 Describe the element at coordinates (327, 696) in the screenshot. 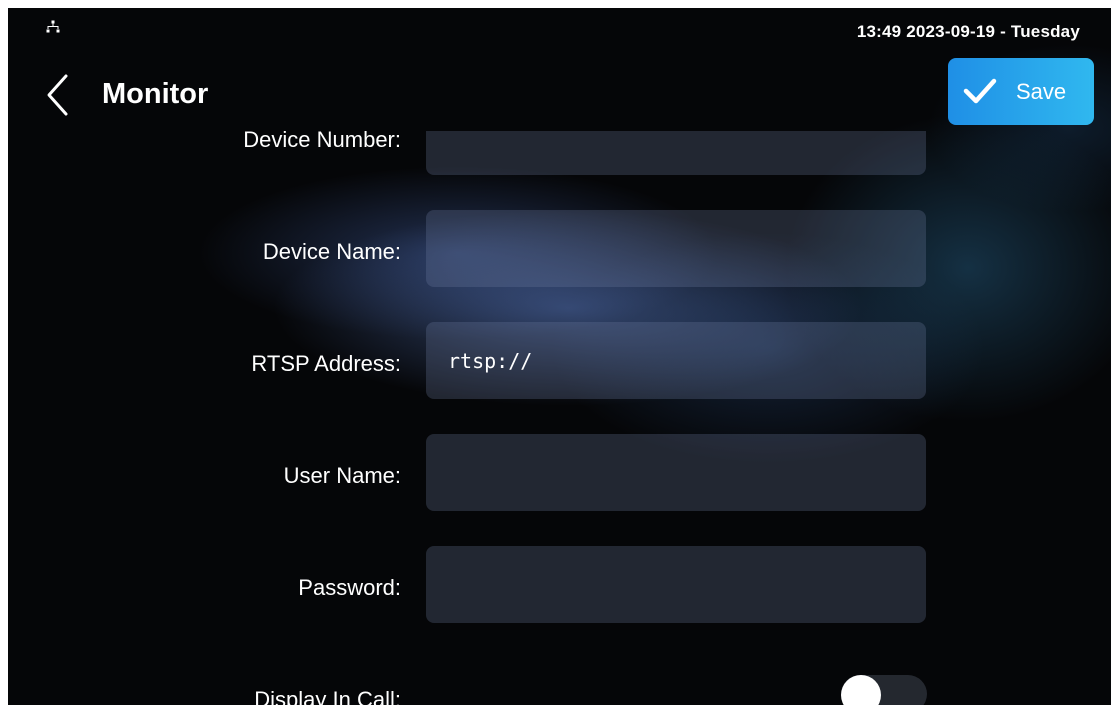

I see `display-in-call-label: Display In Call:` at that location.